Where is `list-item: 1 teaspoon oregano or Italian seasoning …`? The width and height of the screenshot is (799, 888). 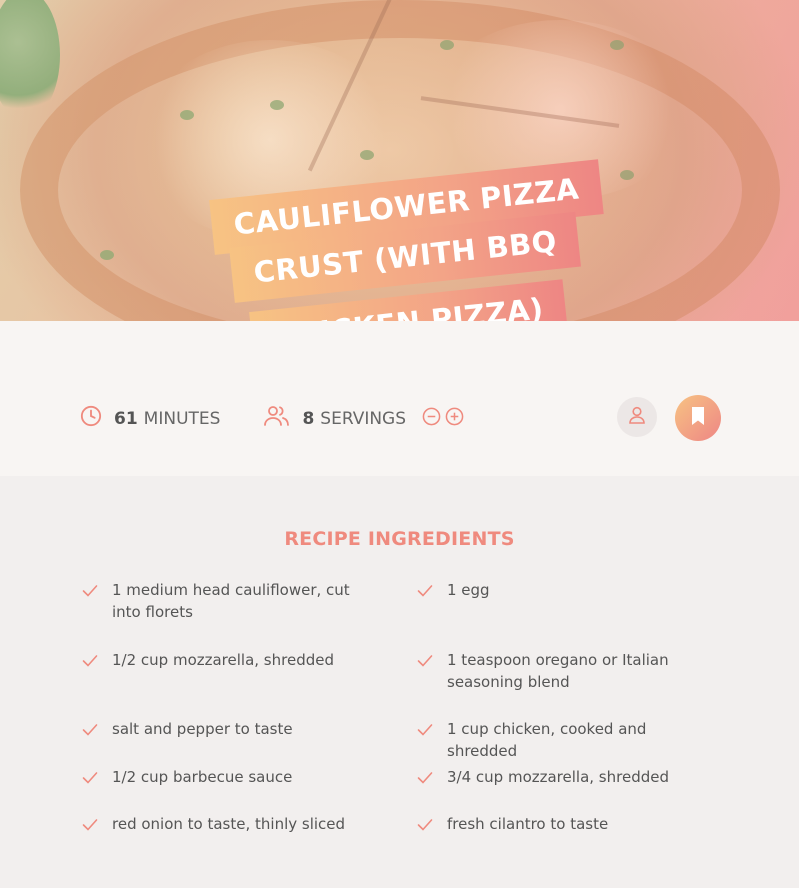
list-item: 1 teaspoon oregano or Italian seasoning … is located at coordinates (567, 671).